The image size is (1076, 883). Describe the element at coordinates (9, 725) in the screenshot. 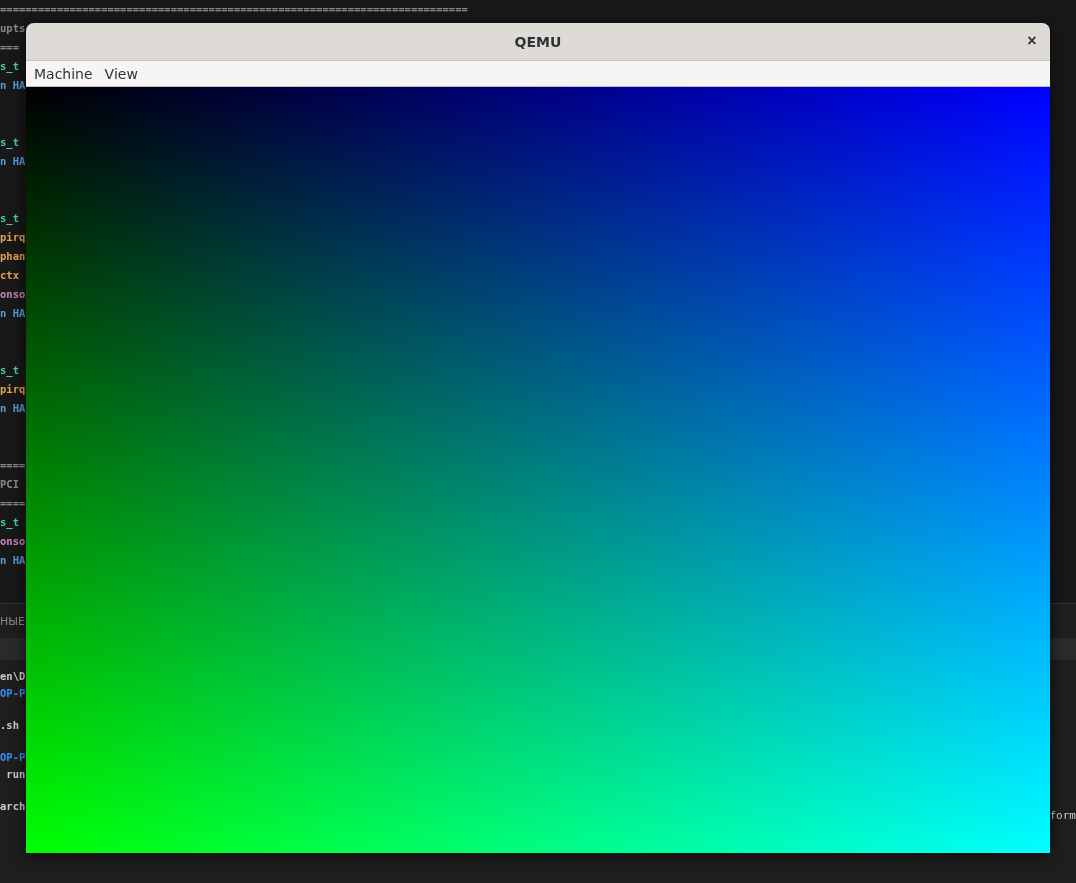

I see `terminal-line: .sh` at that location.